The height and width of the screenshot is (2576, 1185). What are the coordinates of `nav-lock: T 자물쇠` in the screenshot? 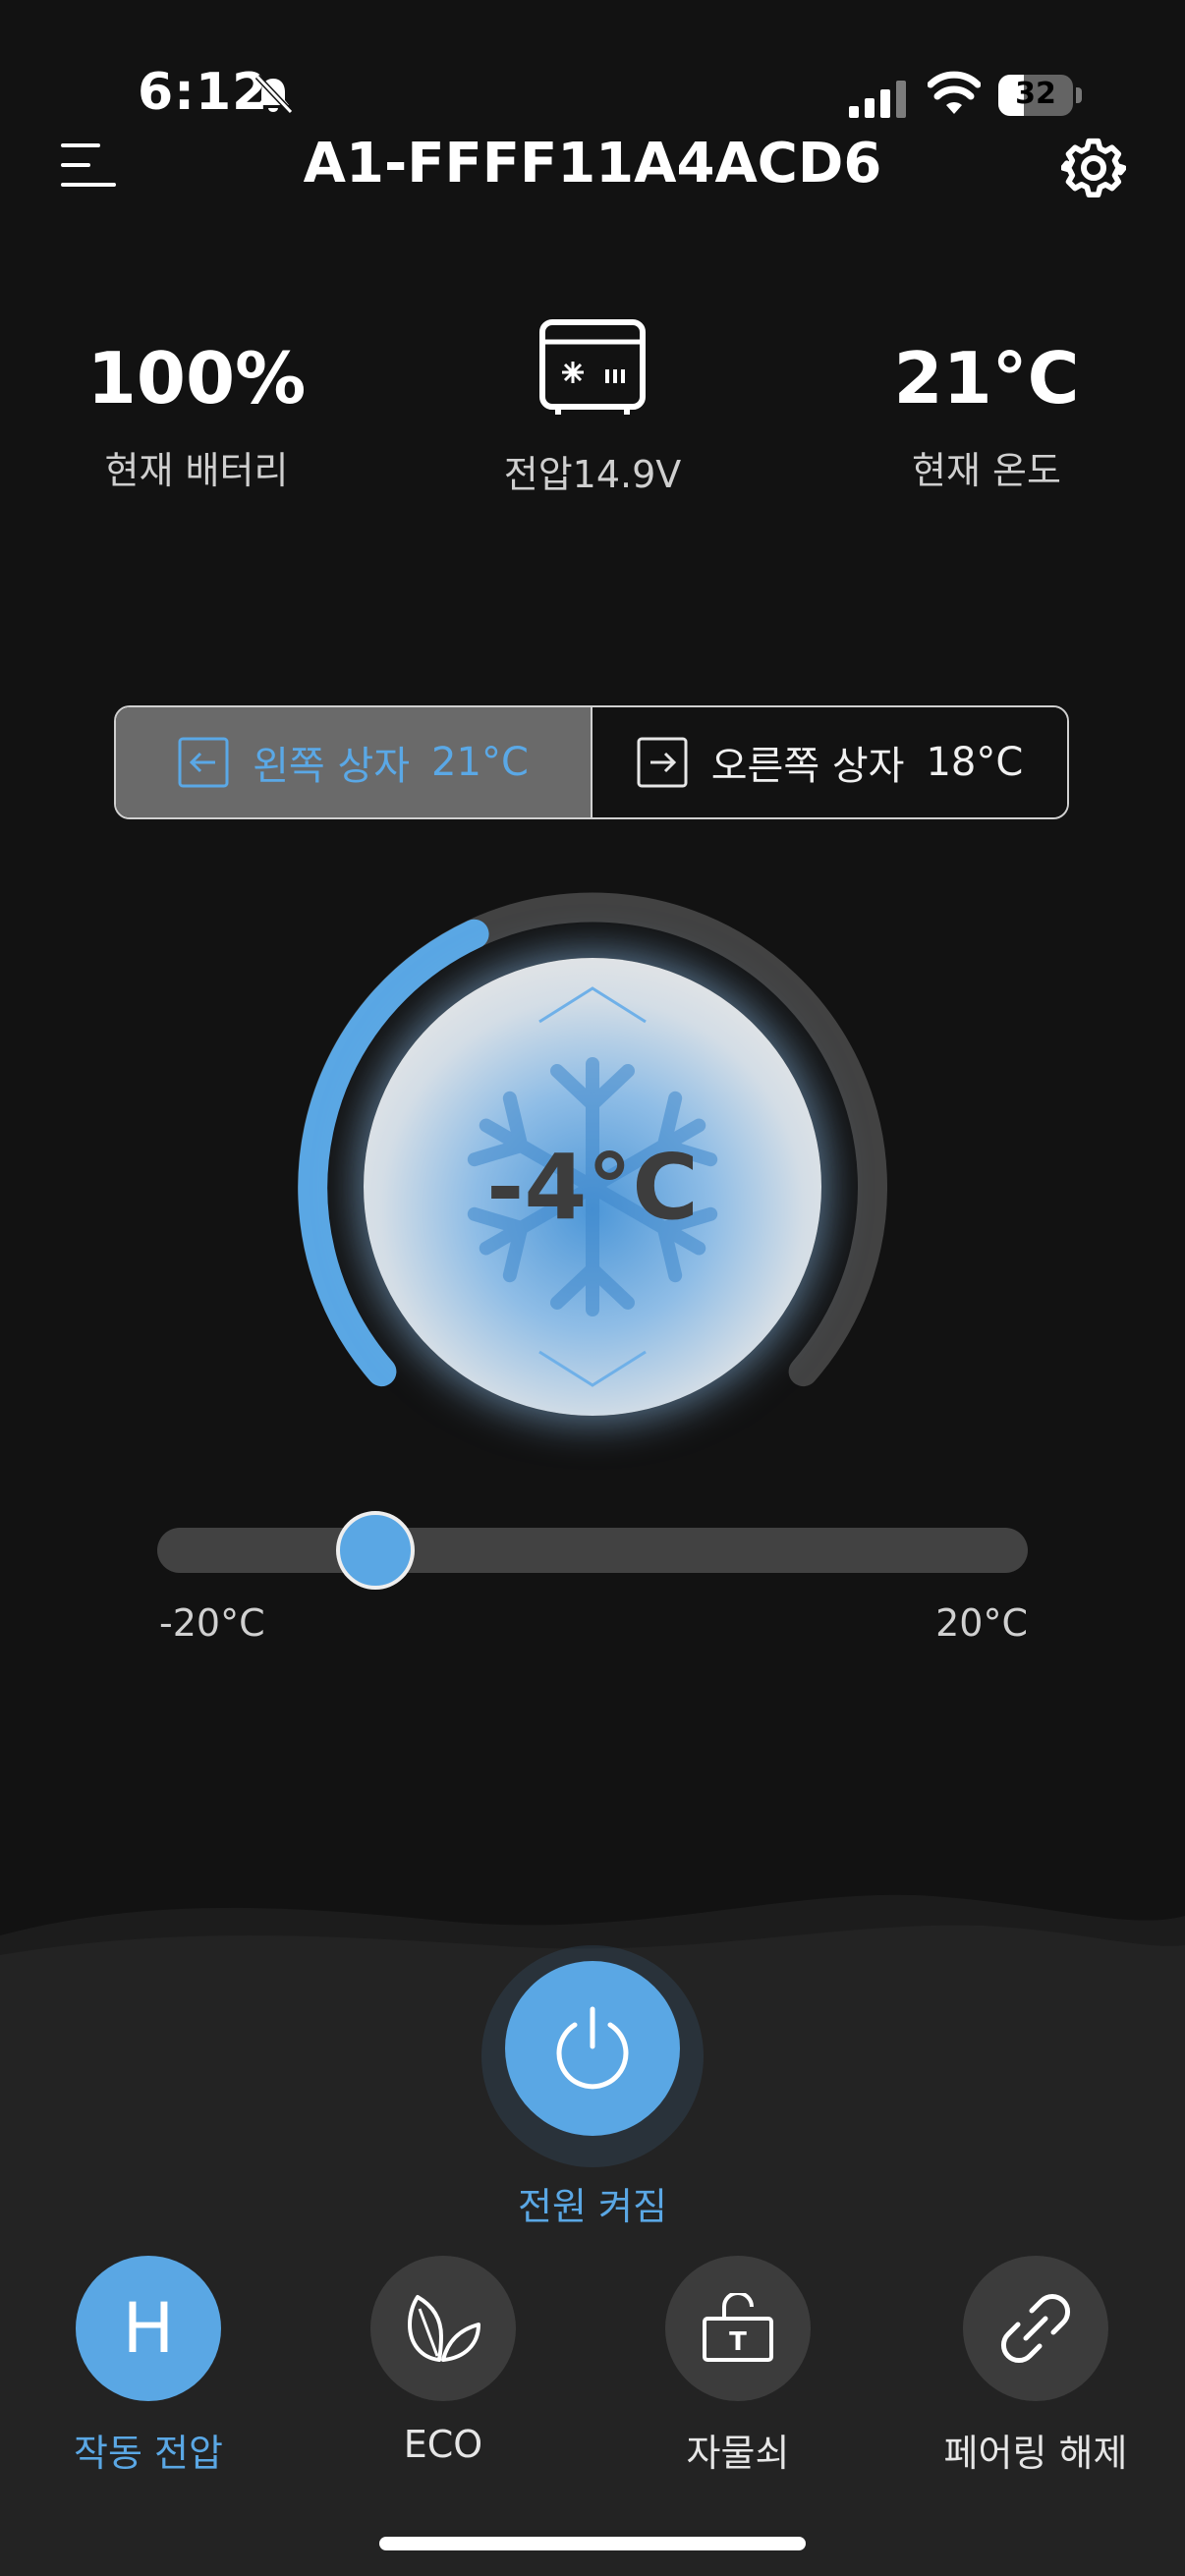 It's located at (738, 2366).